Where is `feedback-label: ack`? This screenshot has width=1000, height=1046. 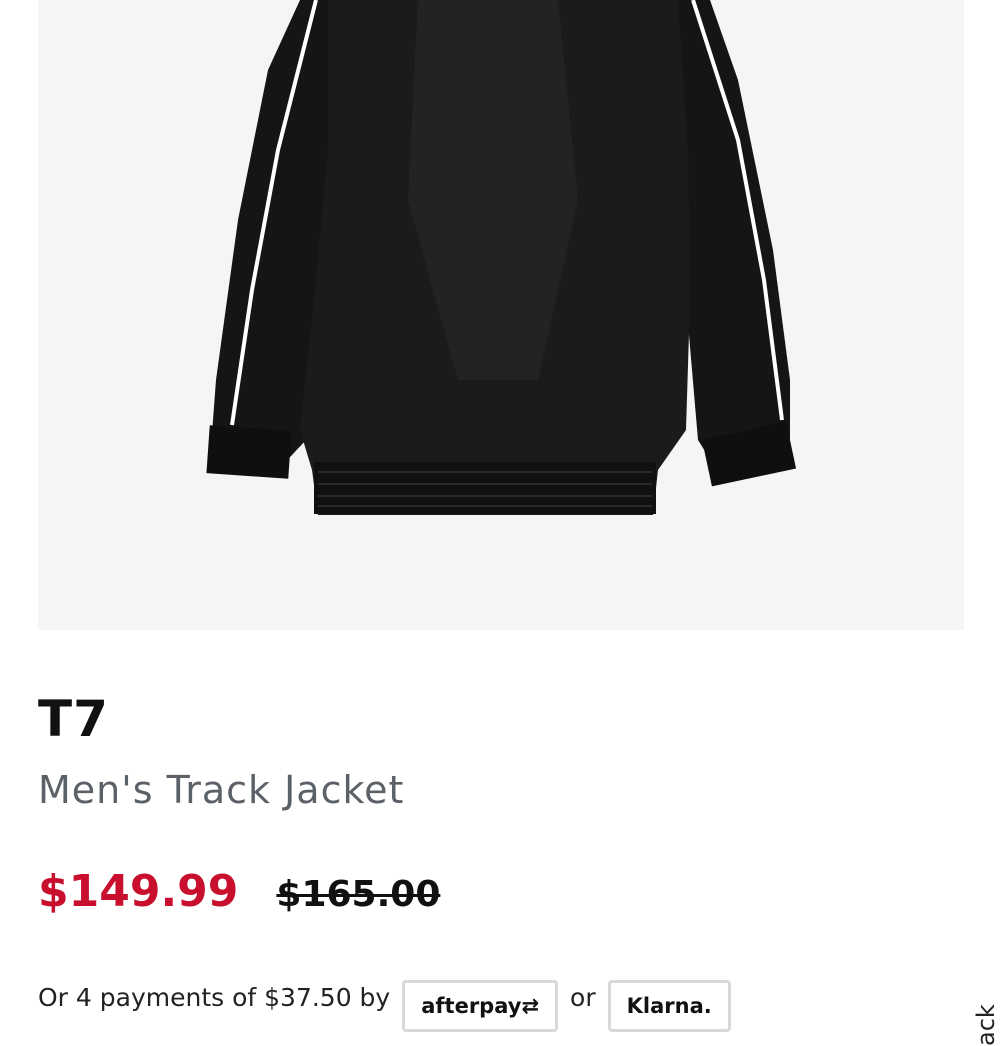
feedback-label: ack is located at coordinates (986, 1025).